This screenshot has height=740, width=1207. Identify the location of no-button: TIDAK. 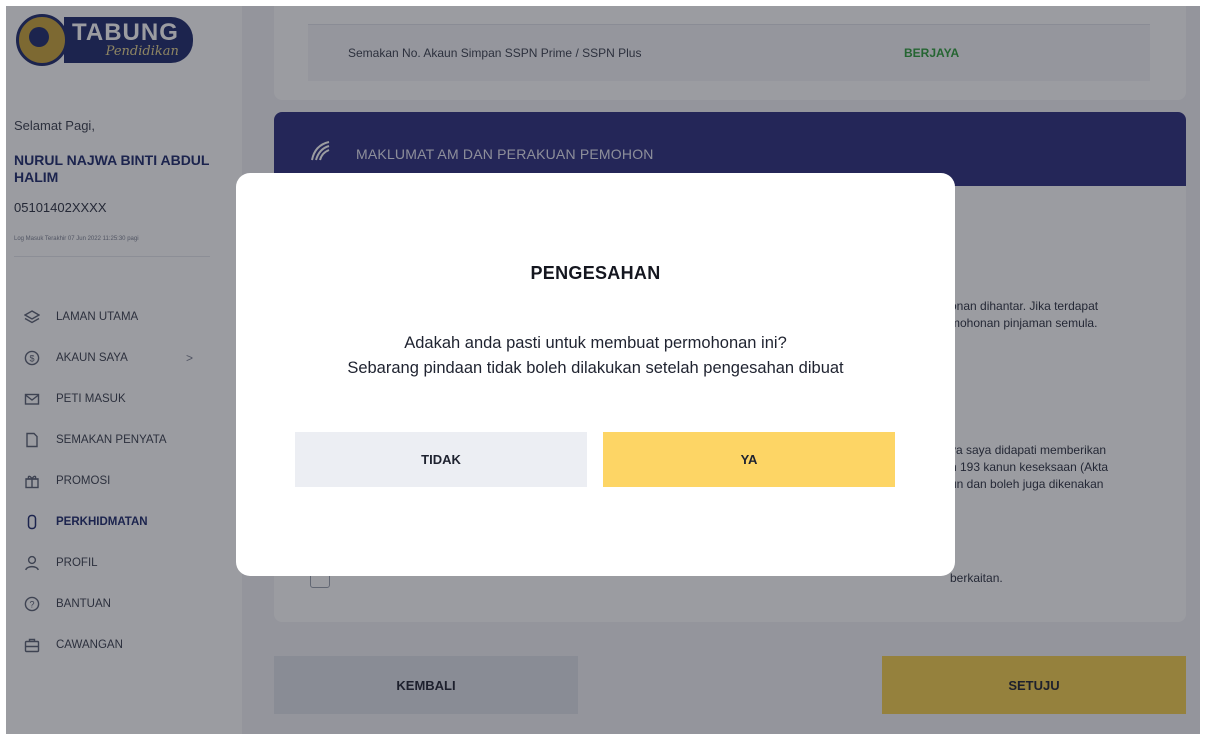
(441, 459).